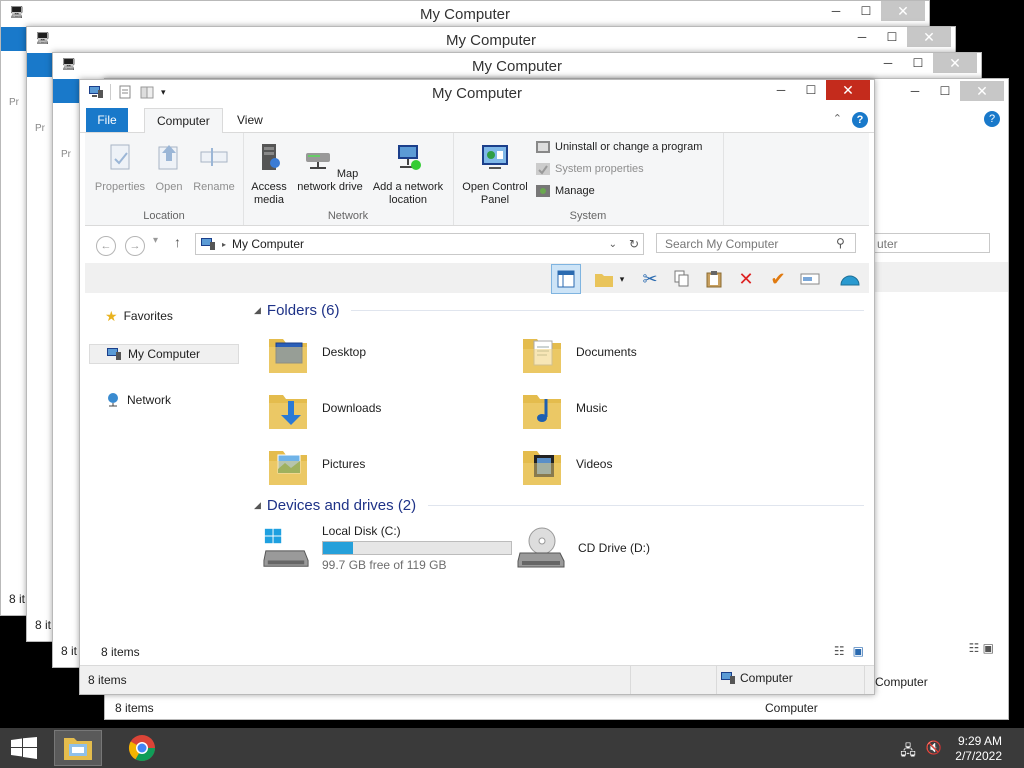  Describe the element at coordinates (650, 279) in the screenshot. I see `cut-icon: ✂` at that location.